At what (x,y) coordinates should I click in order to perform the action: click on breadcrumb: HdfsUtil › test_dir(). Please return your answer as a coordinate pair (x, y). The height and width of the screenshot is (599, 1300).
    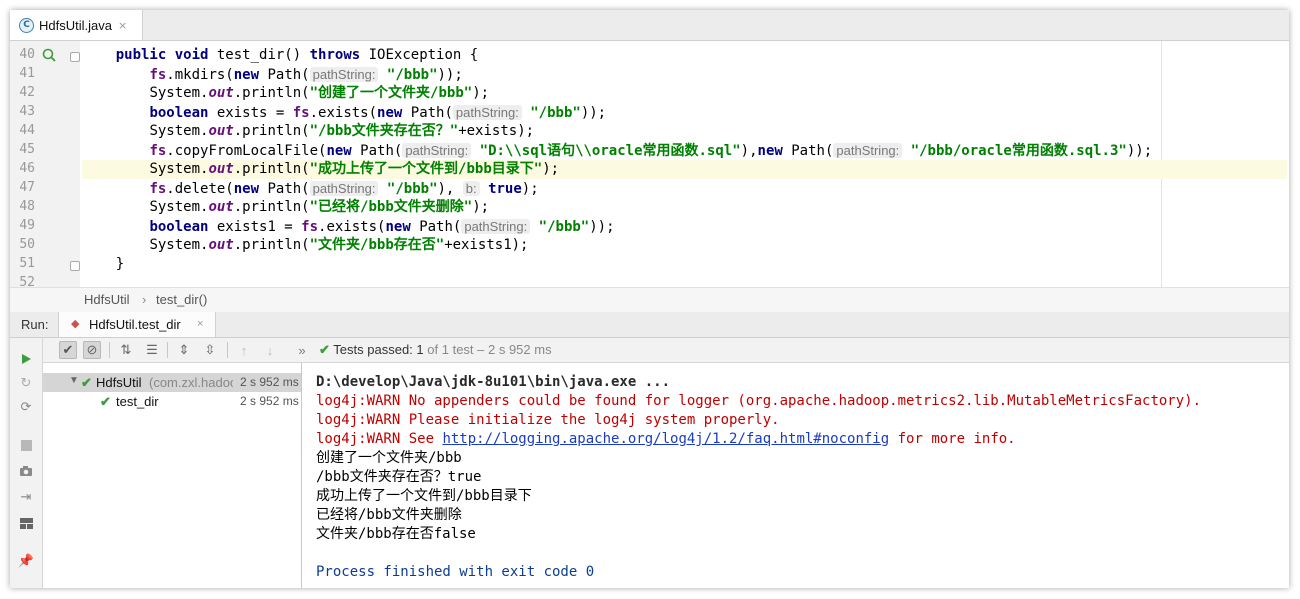
    Looking at the image, I should click on (649, 300).